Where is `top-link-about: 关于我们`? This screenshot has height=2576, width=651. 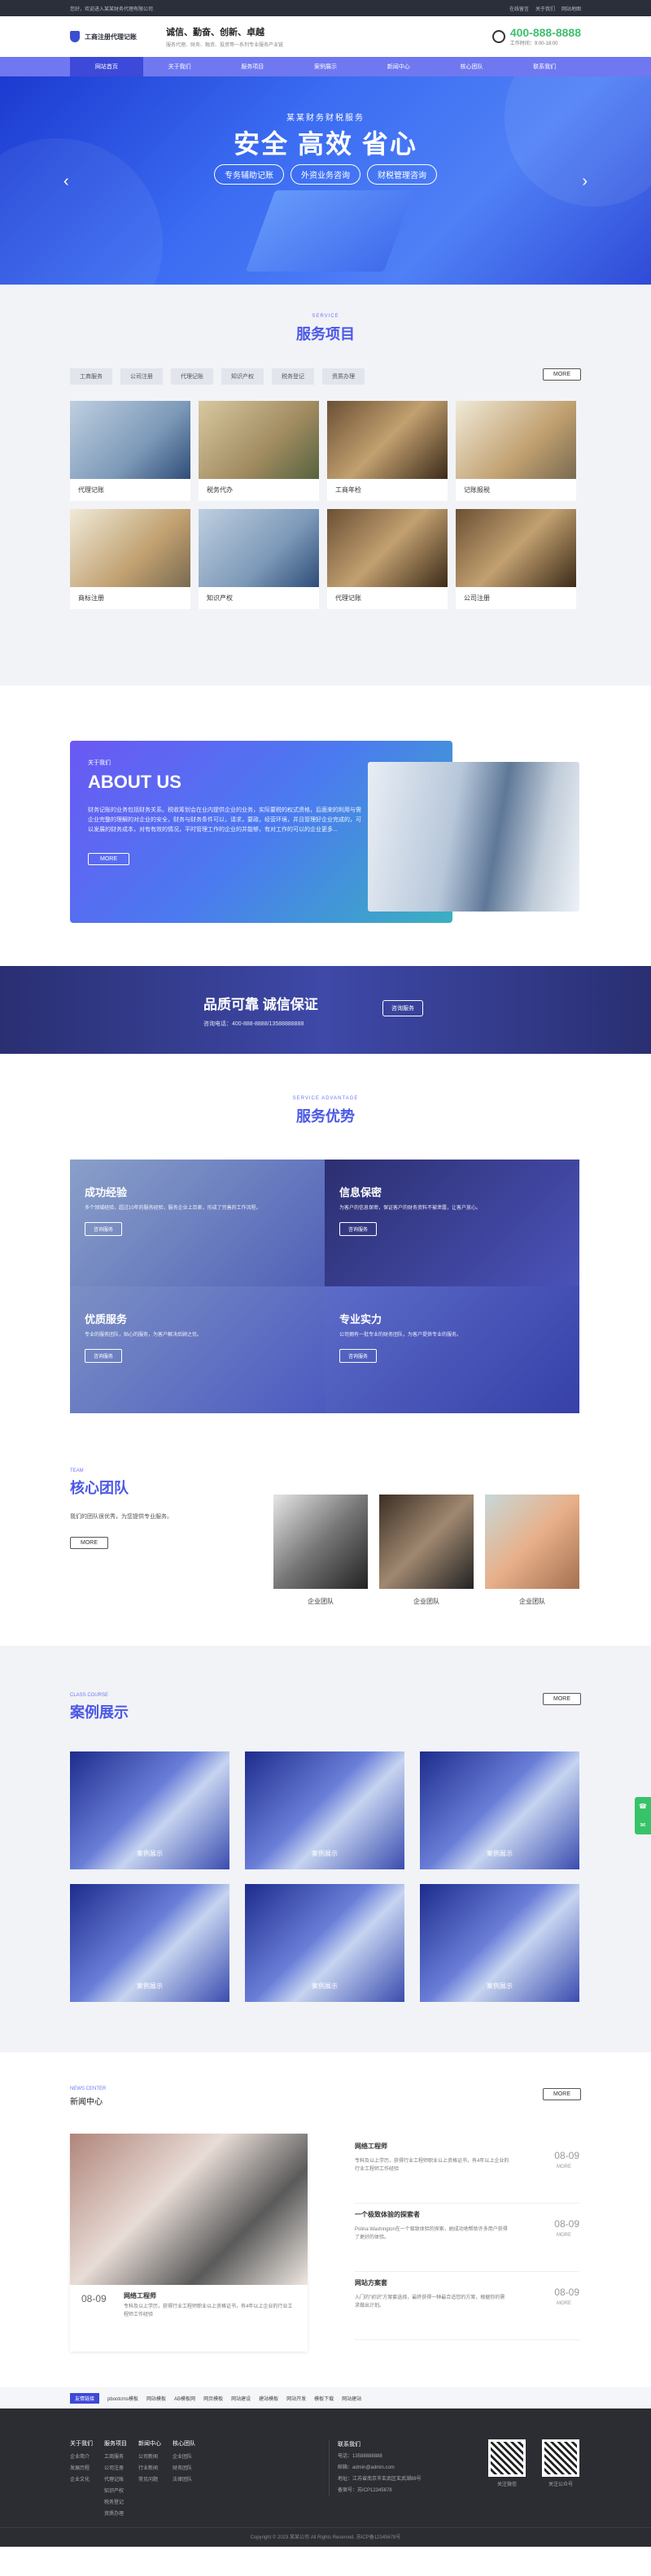 top-link-about: 关于我们 is located at coordinates (545, 9).